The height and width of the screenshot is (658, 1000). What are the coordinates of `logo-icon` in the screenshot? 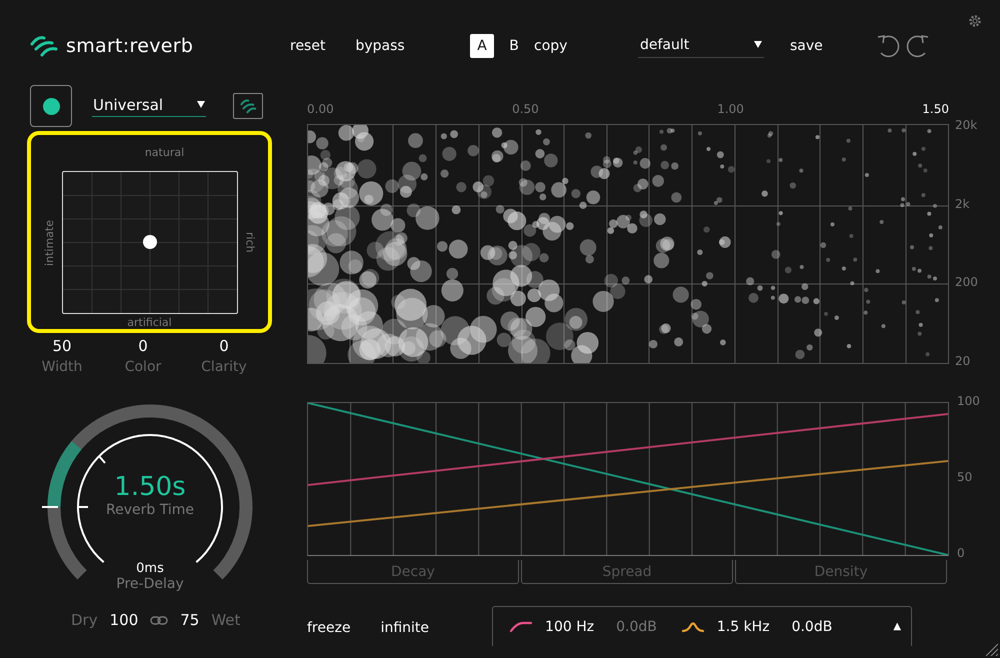 It's located at (44, 46).